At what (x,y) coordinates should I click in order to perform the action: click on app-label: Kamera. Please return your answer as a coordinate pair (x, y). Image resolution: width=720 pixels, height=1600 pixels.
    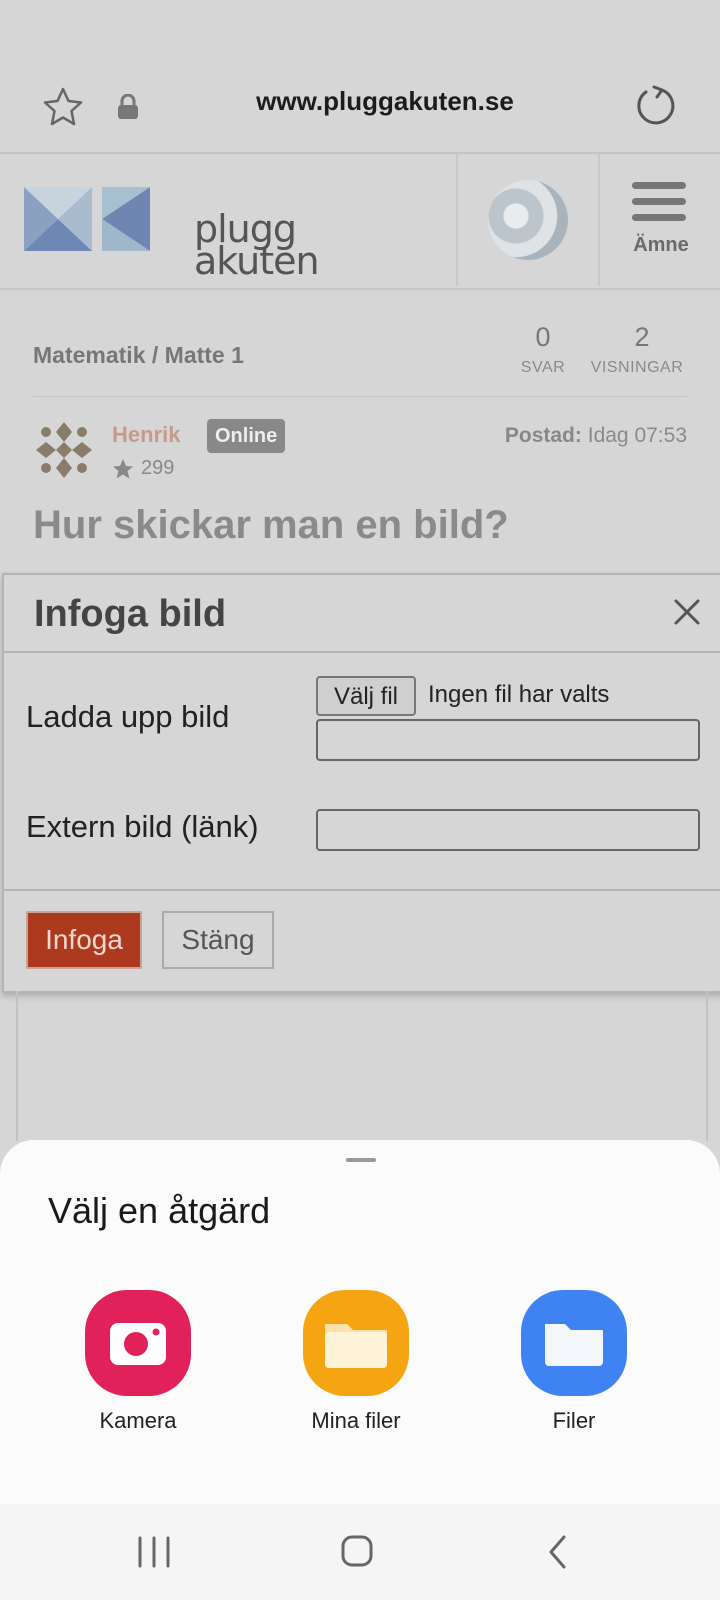
    Looking at the image, I should click on (138, 1420).